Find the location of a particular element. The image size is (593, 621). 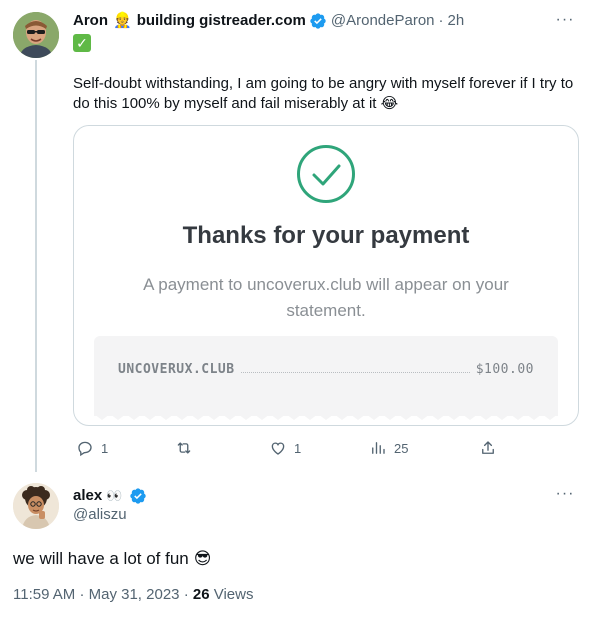

author-bio-name: building gistreader.com is located at coordinates (221, 21).